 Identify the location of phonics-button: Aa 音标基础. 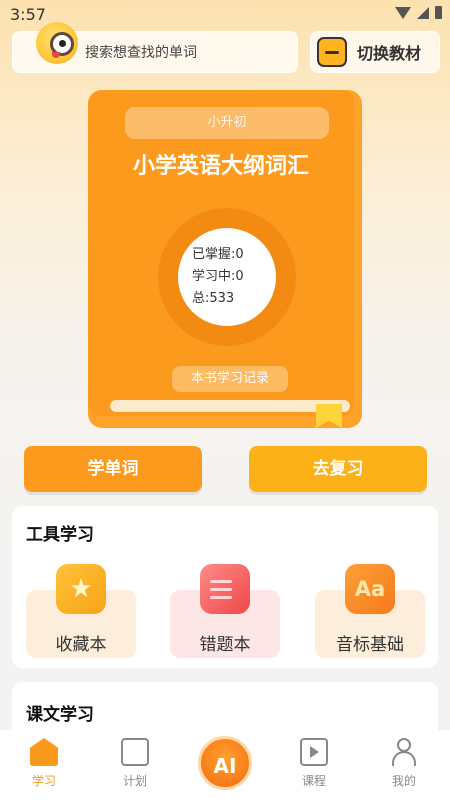
(370, 611).